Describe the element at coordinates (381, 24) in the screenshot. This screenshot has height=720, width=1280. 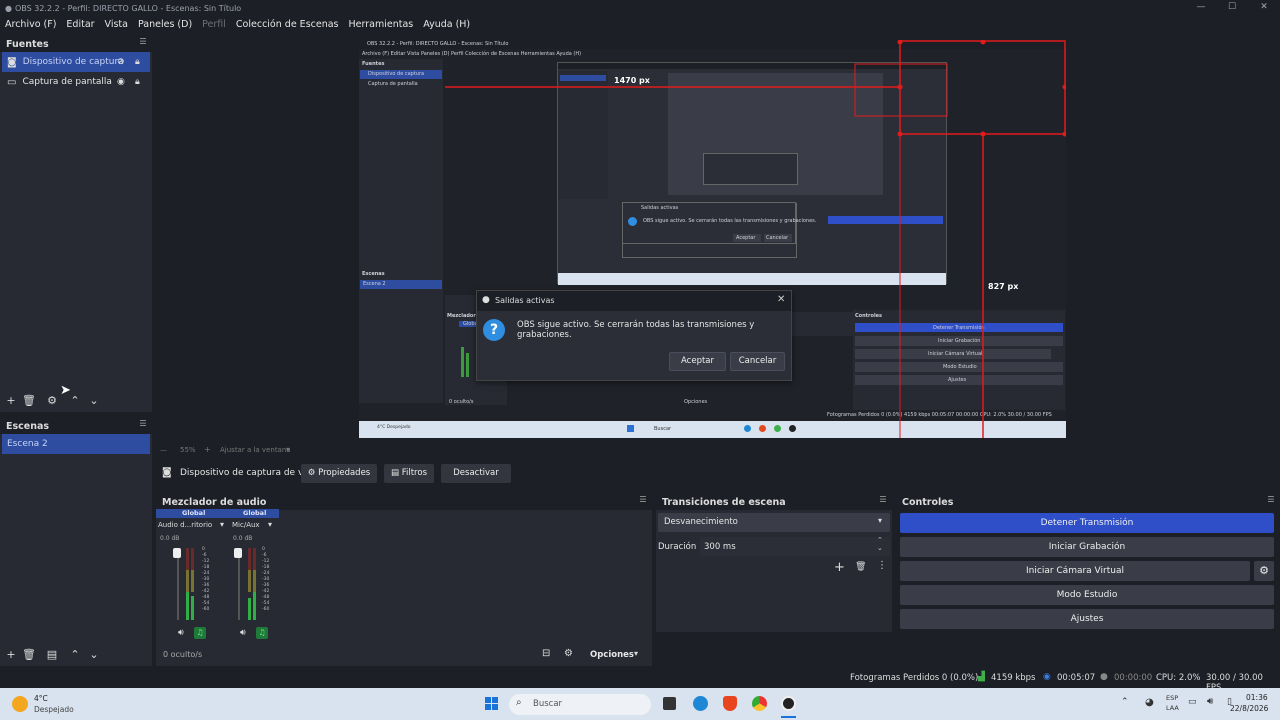
I see `menu-herramientas: Herramientas` at that location.